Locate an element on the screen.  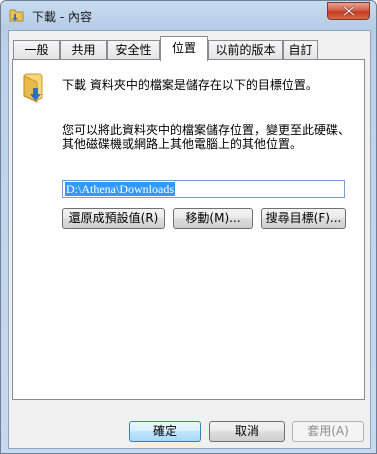
close-icon is located at coordinates (348, 11).